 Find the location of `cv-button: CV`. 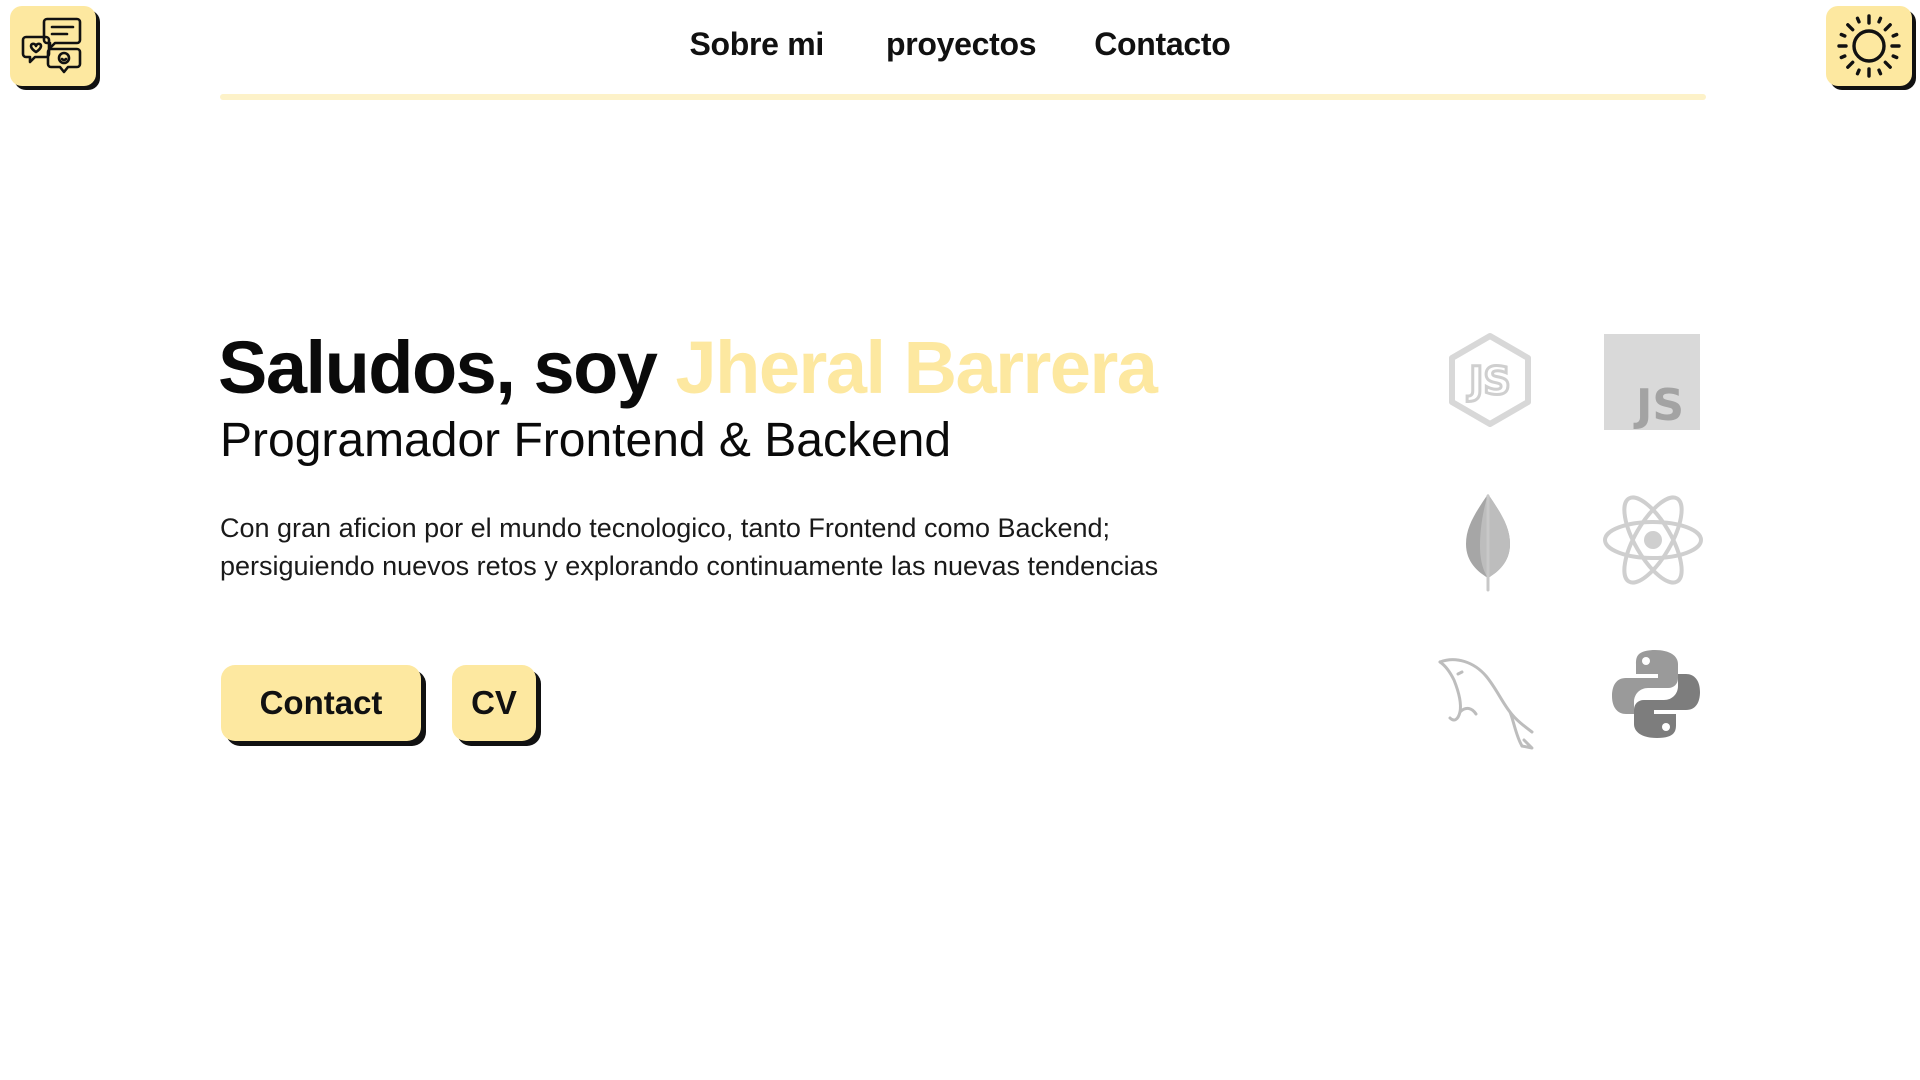

cv-button: CV is located at coordinates (494, 703).